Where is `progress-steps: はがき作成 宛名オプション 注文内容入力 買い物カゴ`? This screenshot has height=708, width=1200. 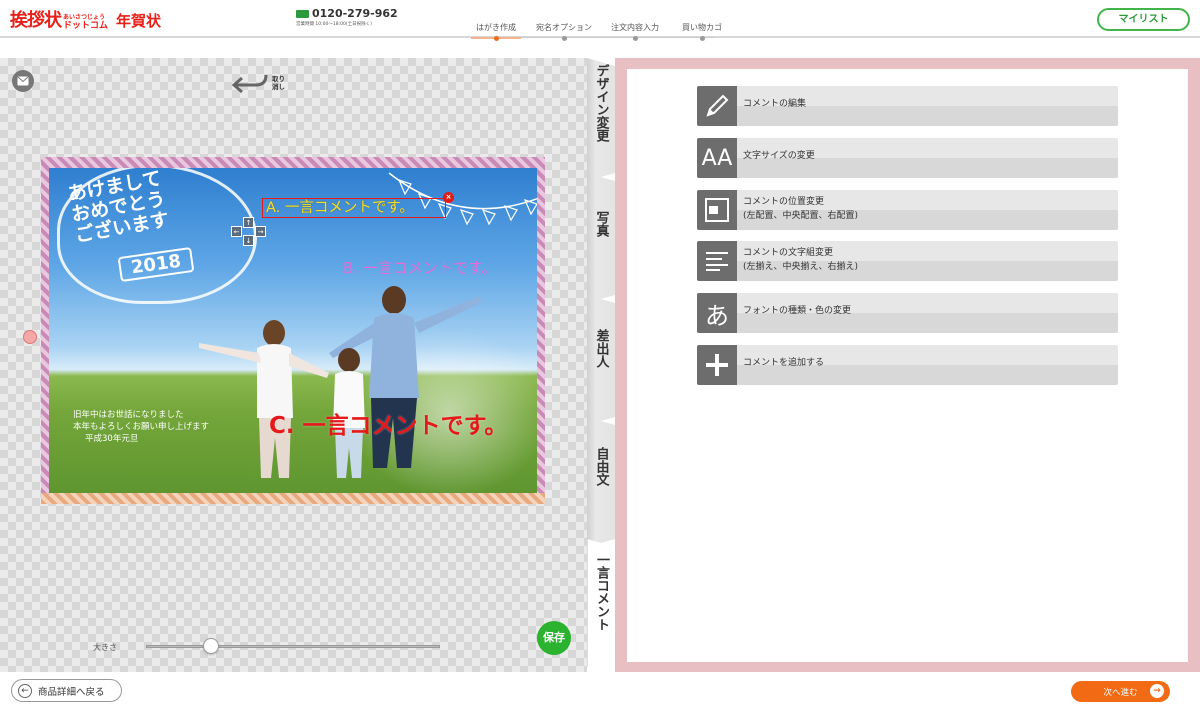 progress-steps: はがき作成 宛名オプション 注文内容入力 買い物カゴ is located at coordinates (600, 20).